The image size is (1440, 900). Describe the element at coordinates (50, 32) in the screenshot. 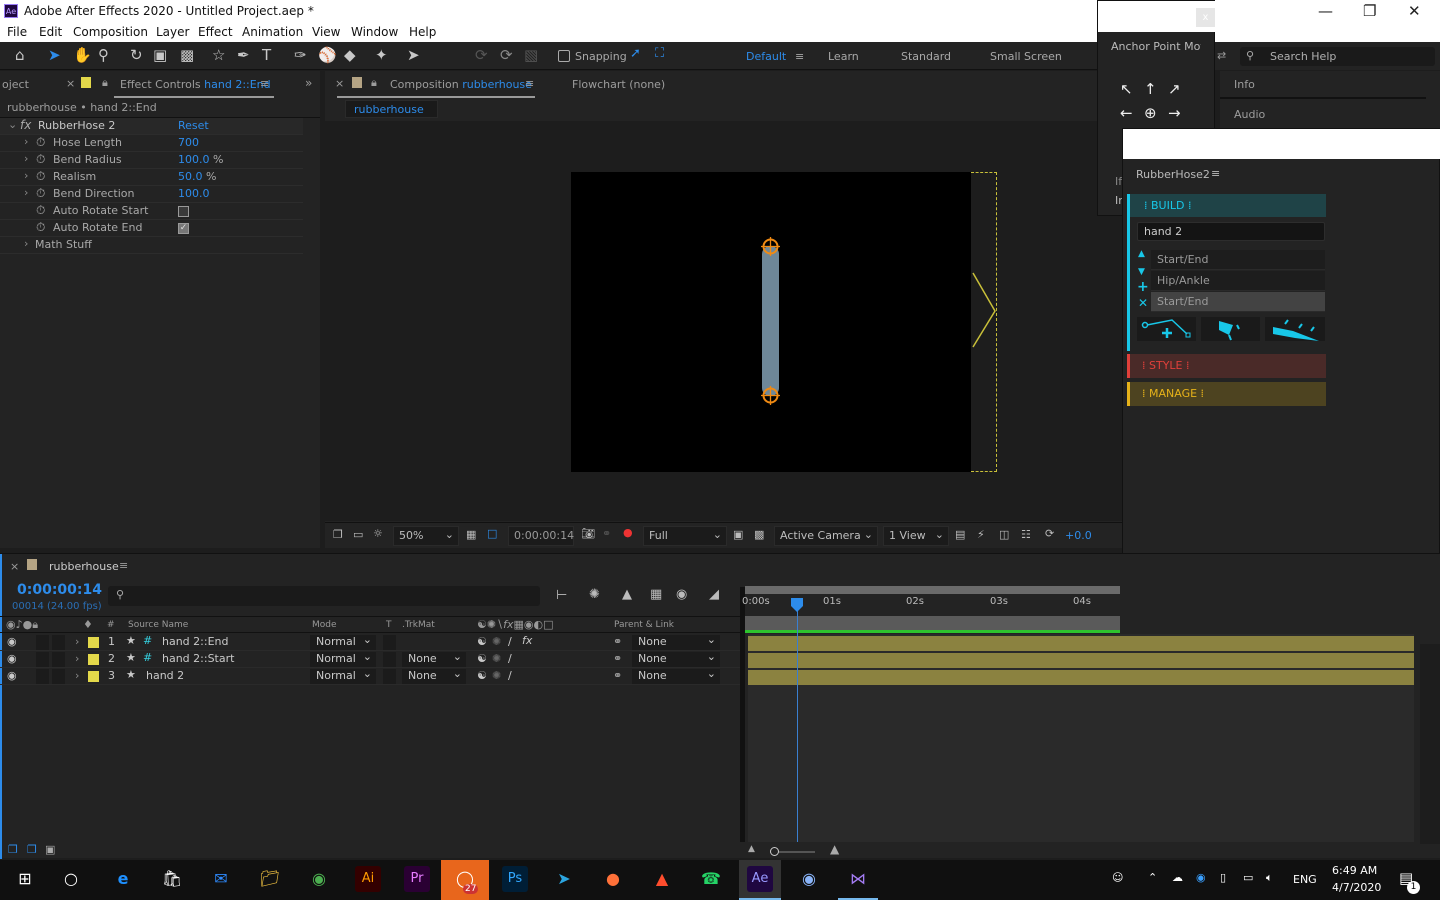

I see `menu-edit: Edit` at that location.